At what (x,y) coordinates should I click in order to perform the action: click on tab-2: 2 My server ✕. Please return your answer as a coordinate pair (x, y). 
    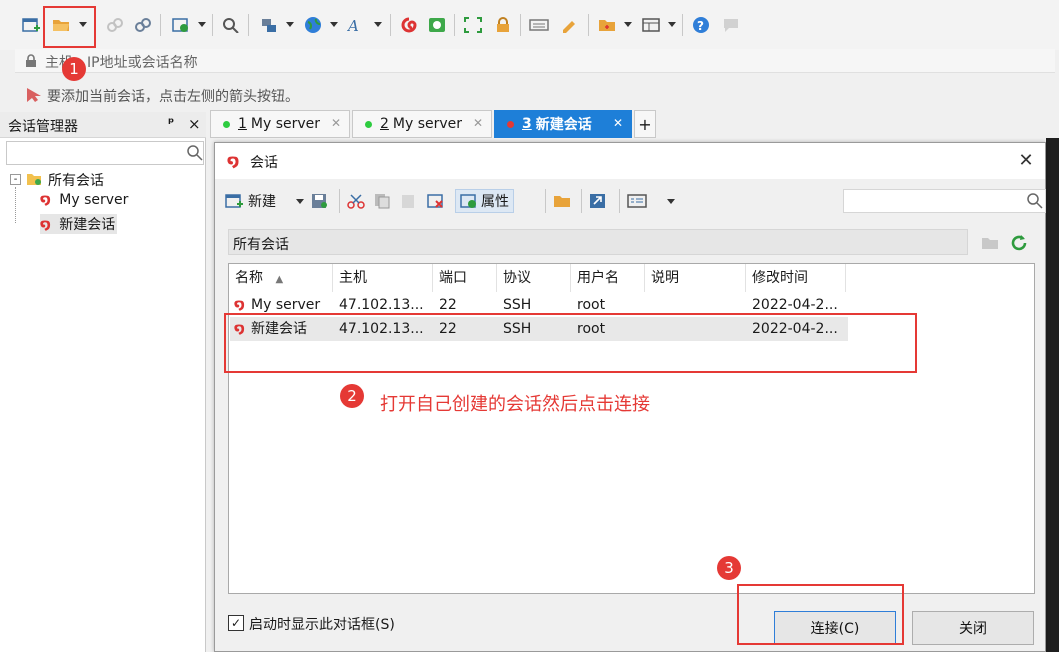
    Looking at the image, I should click on (422, 124).